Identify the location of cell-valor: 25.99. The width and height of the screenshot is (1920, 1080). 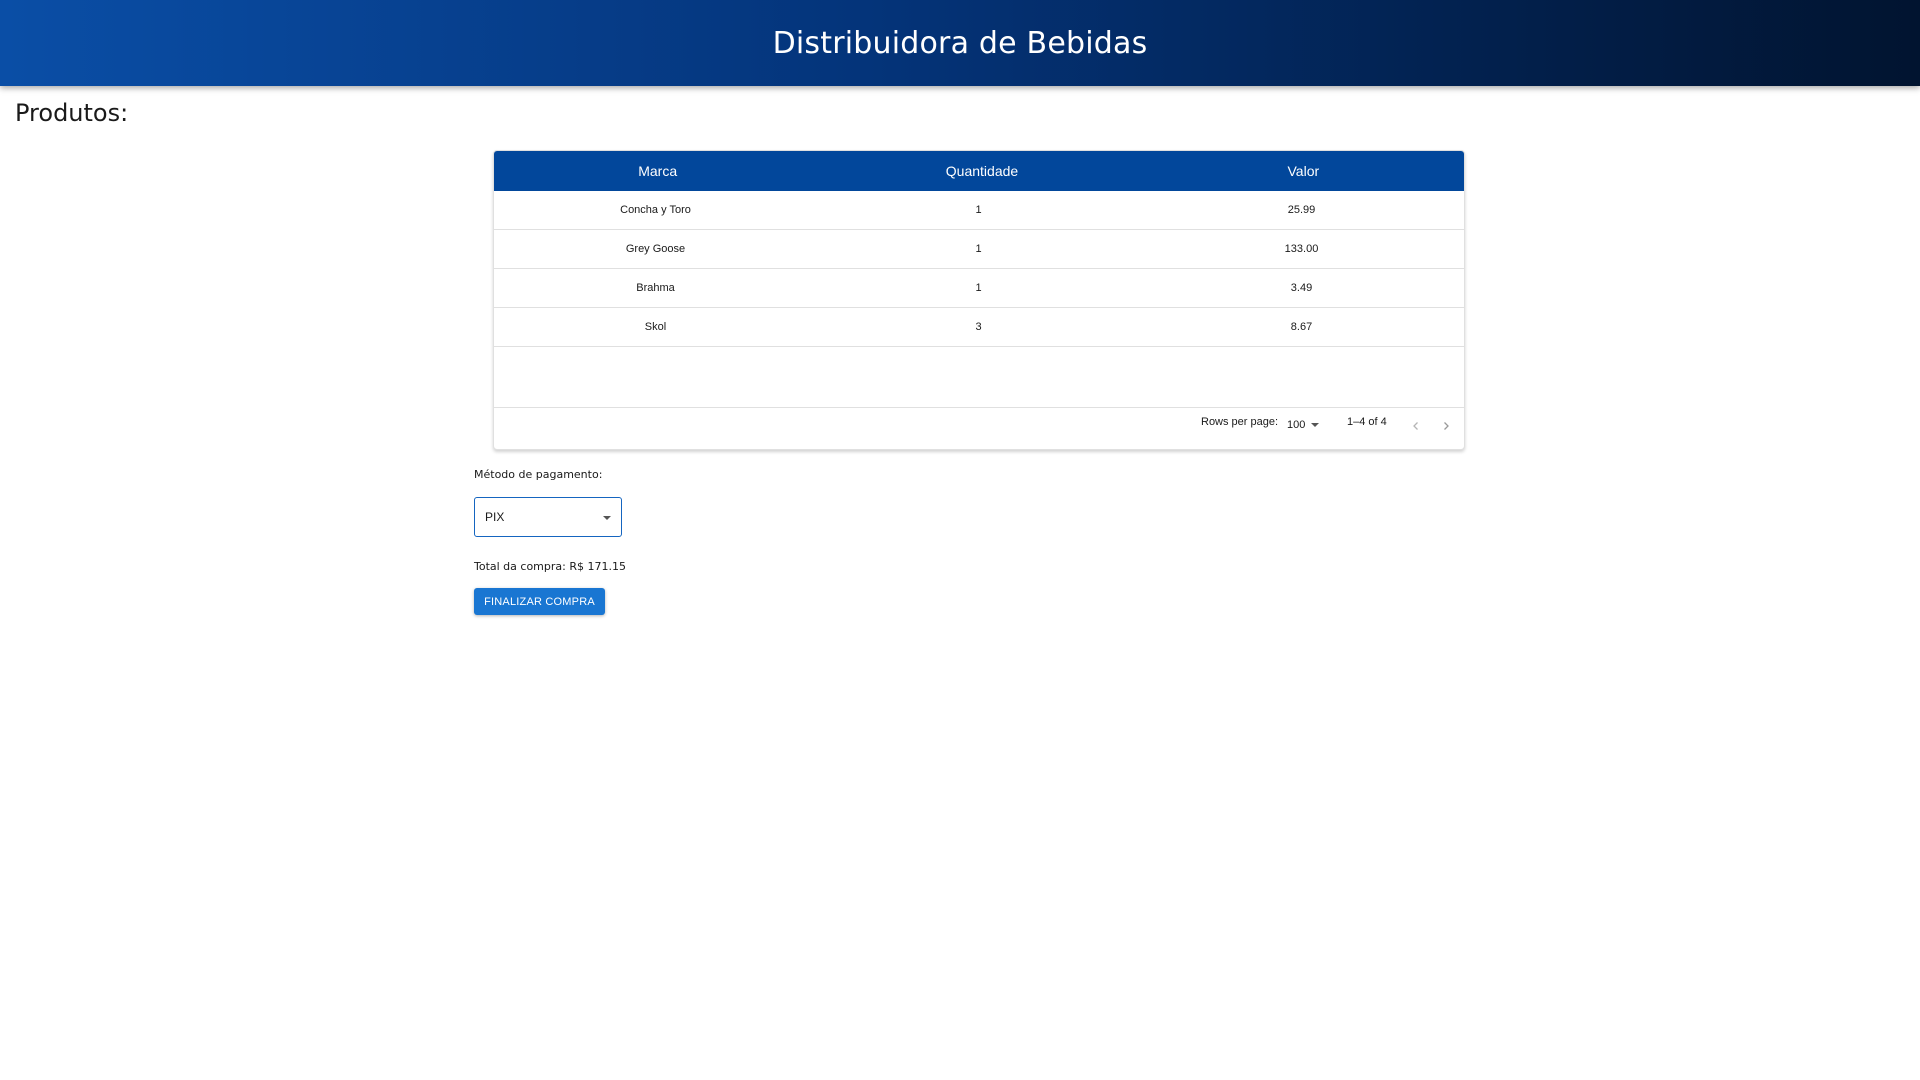
(1301, 210).